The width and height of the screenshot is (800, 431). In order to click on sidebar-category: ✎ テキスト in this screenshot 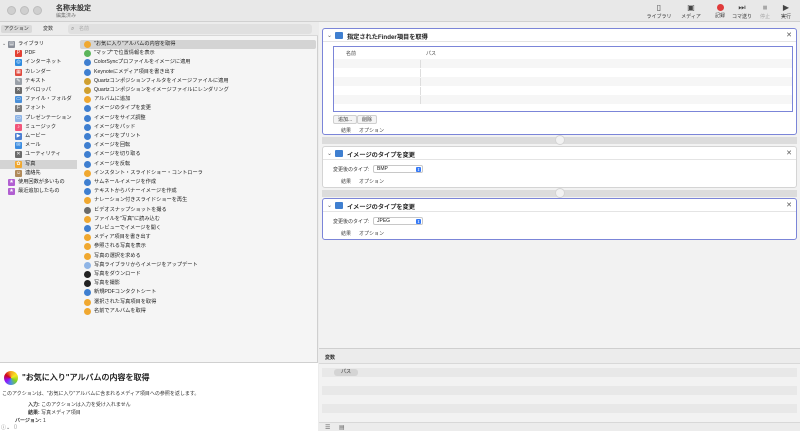, I will do `click(38, 81)`.